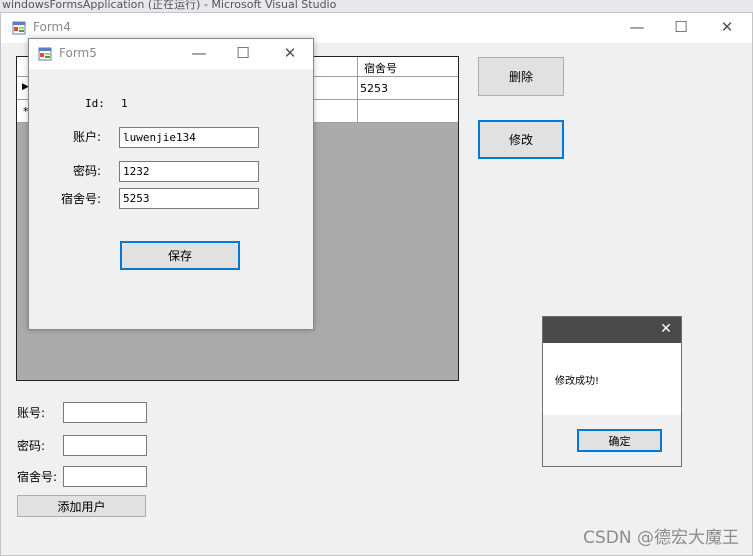 This screenshot has height=556, width=753. What do you see at coordinates (189, 198) in the screenshot?
I see `form5-dorm-input` at bounding box center [189, 198].